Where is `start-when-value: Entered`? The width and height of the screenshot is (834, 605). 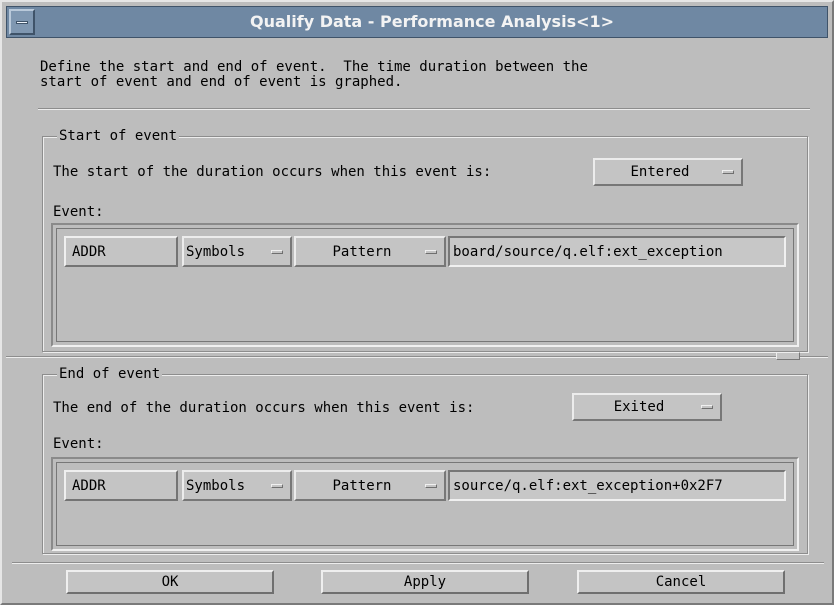 start-when-value: Entered is located at coordinates (660, 172).